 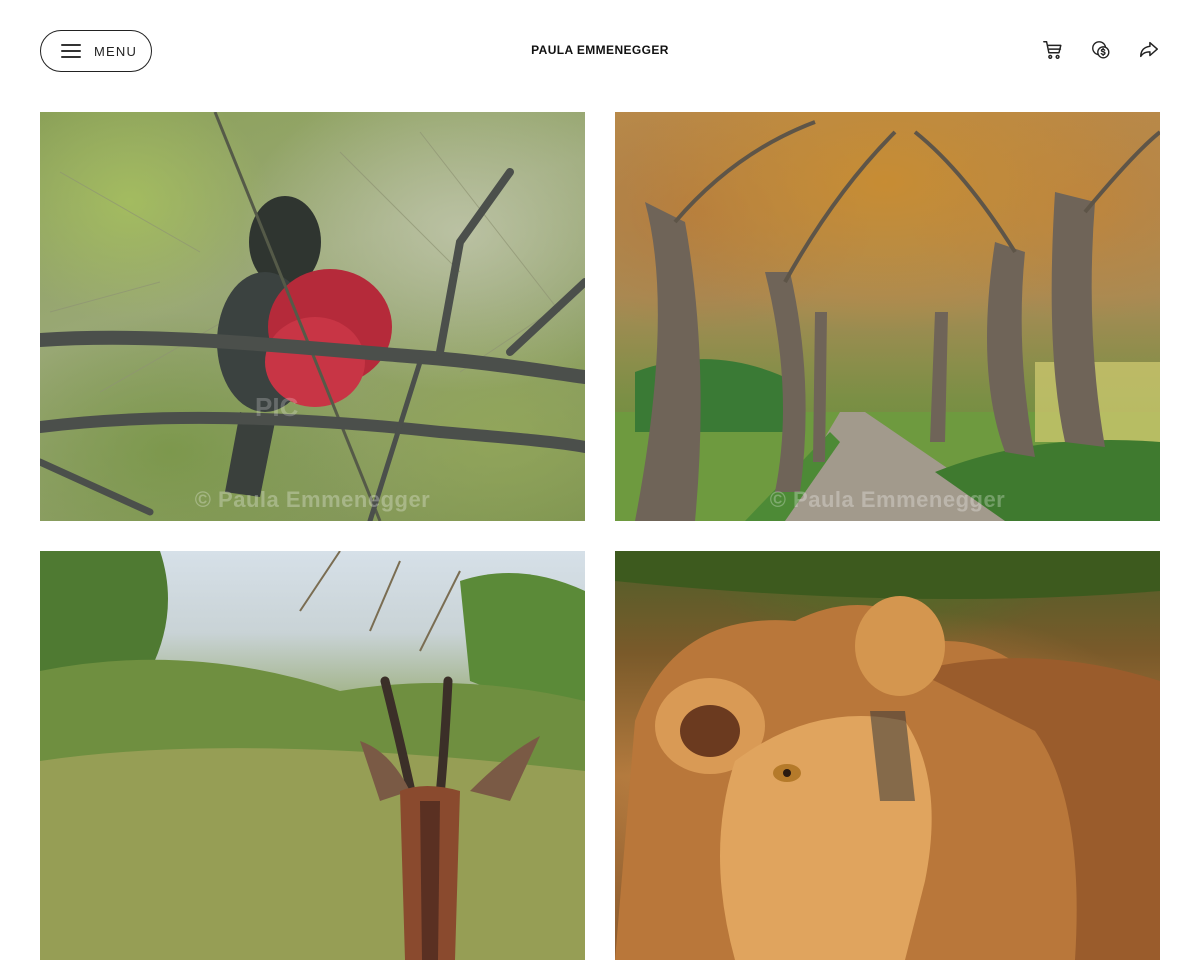 I want to click on header-icons, so click(x=1101, y=50).